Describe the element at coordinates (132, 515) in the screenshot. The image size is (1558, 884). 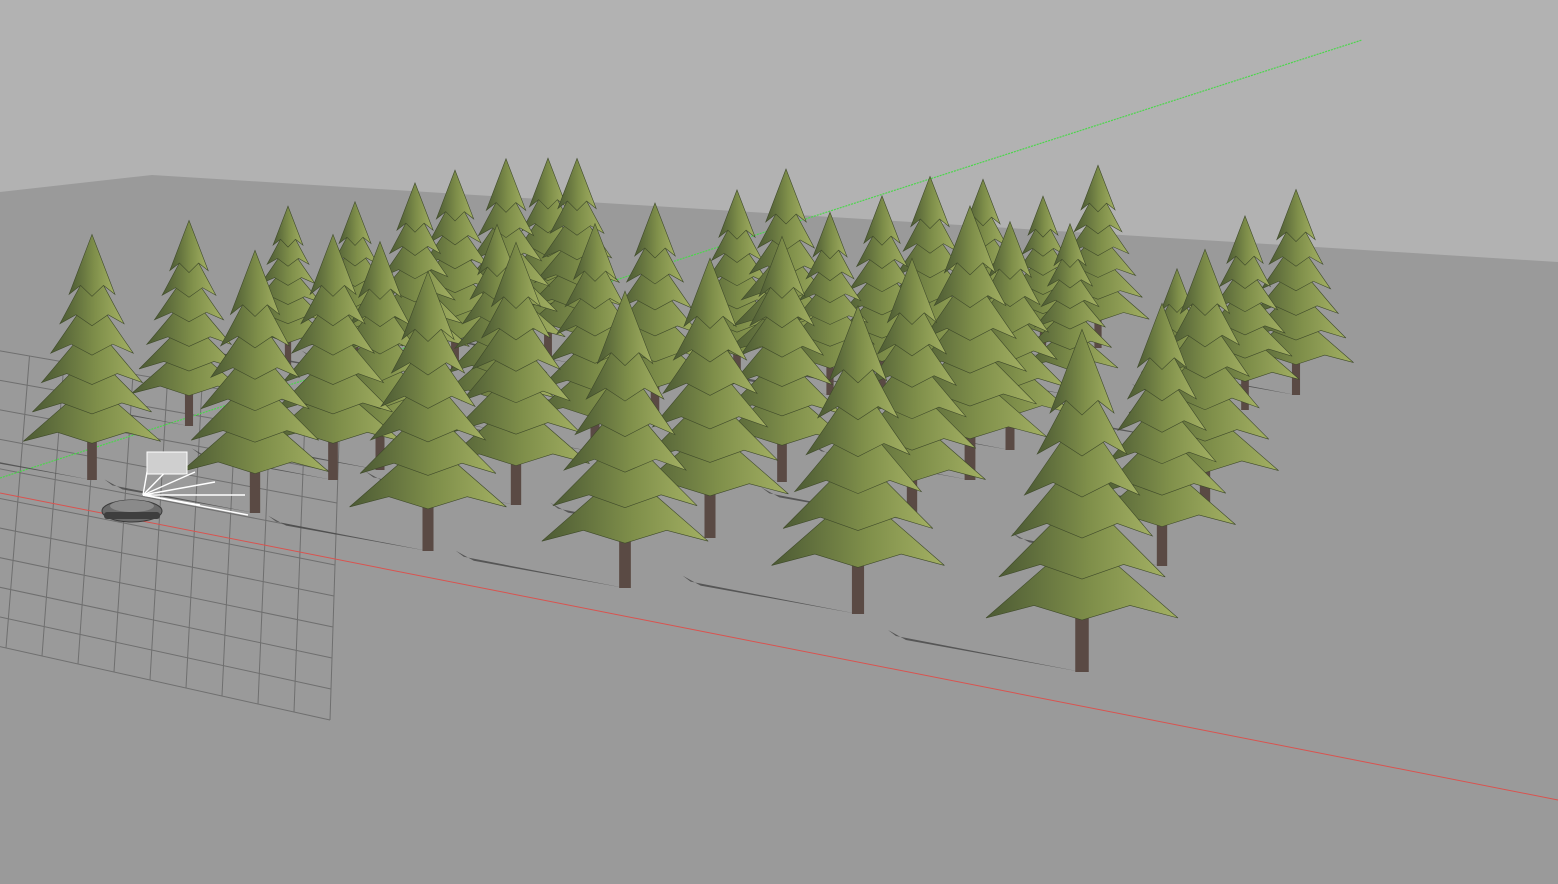
I see `robot-track-left` at that location.